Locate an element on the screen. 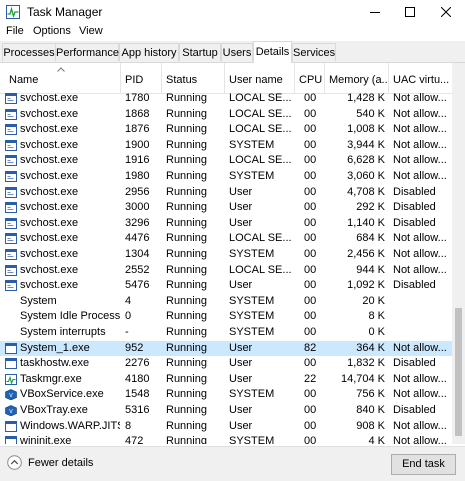 The image size is (465, 481). menu-bar: File Options View is located at coordinates (232, 32).